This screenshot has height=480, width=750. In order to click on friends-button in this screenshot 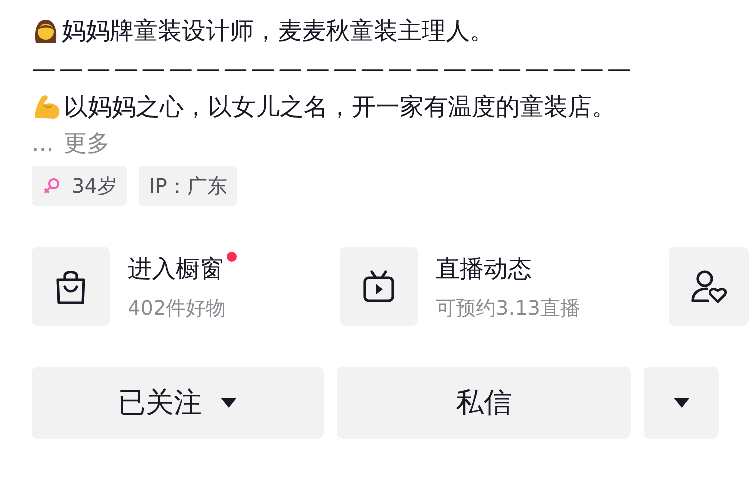, I will do `click(709, 286)`.